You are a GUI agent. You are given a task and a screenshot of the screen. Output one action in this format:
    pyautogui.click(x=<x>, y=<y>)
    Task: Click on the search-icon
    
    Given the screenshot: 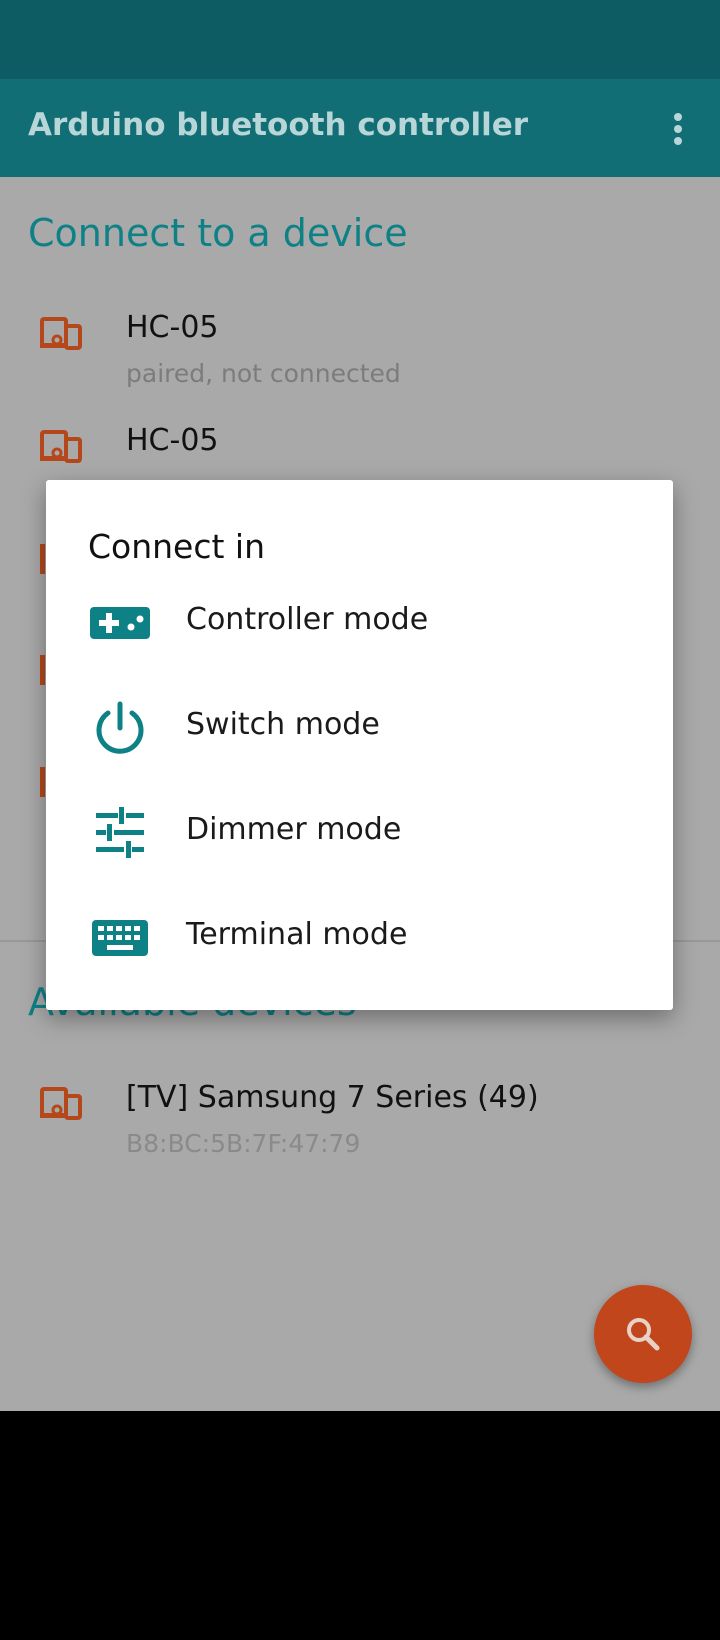 What is the action you would take?
    pyautogui.click(x=643, y=1334)
    